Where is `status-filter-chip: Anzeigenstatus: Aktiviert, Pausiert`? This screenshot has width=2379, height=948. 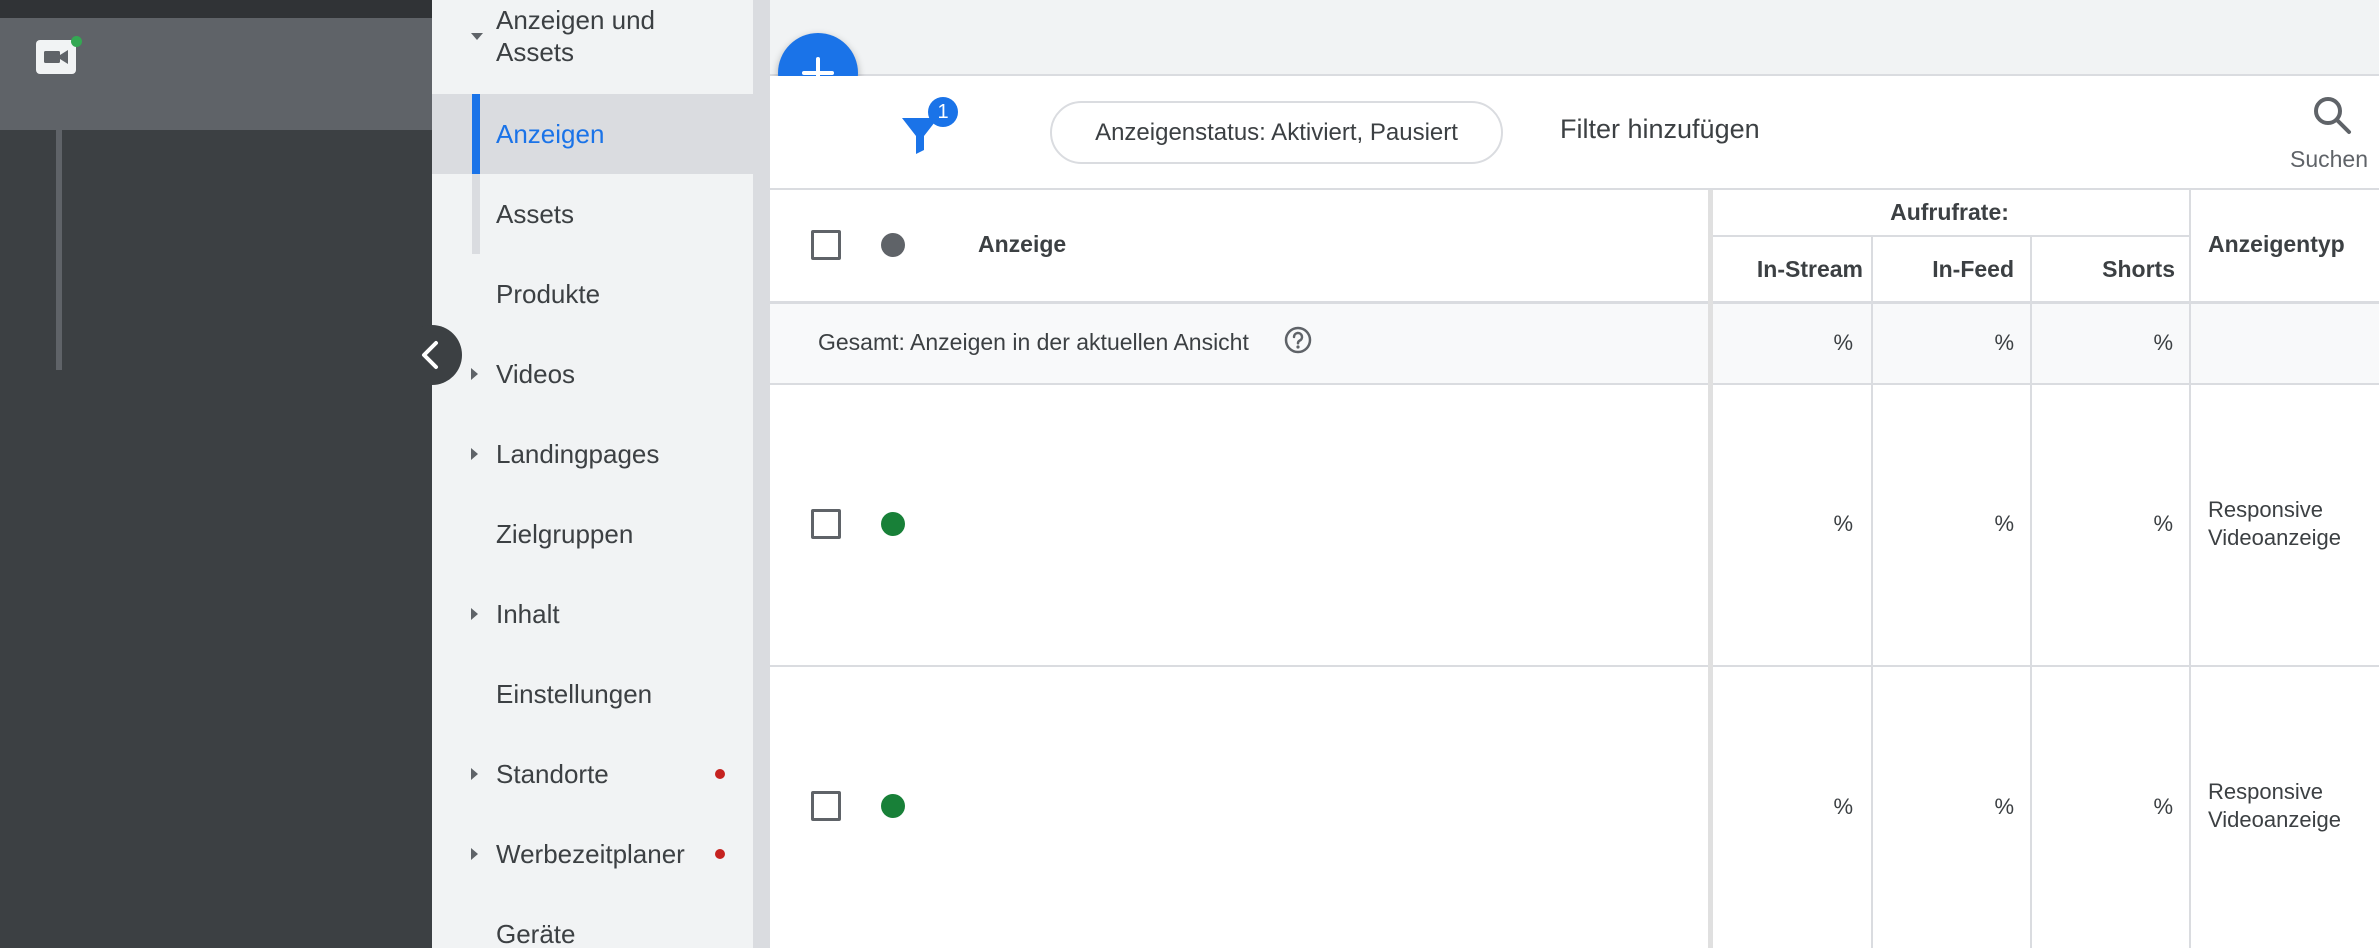 status-filter-chip: Anzeigenstatus: Aktiviert, Pausiert is located at coordinates (1276, 132).